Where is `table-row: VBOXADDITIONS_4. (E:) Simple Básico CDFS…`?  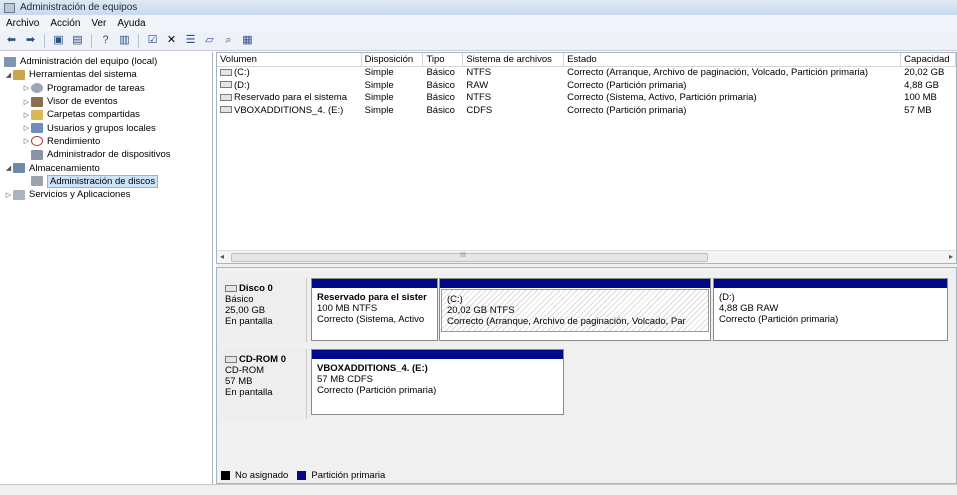
table-row: VBOXADDITIONS_4. (E:) Simple Básico CDFS… is located at coordinates (586, 111).